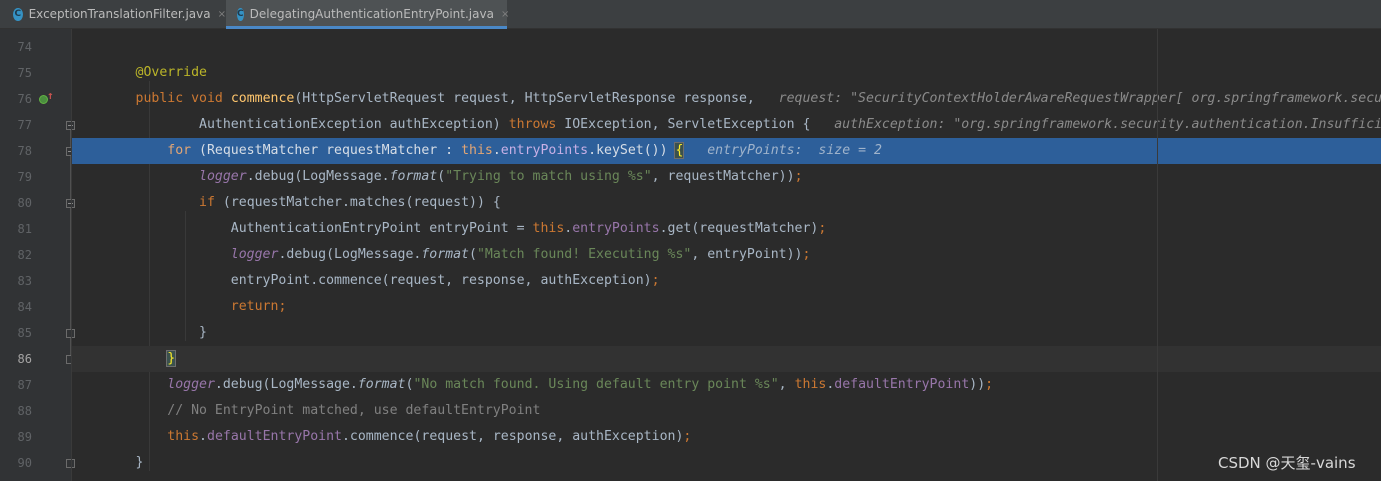 The height and width of the screenshot is (481, 1381). Describe the element at coordinates (16, 281) in the screenshot. I see `line-number: 83` at that location.